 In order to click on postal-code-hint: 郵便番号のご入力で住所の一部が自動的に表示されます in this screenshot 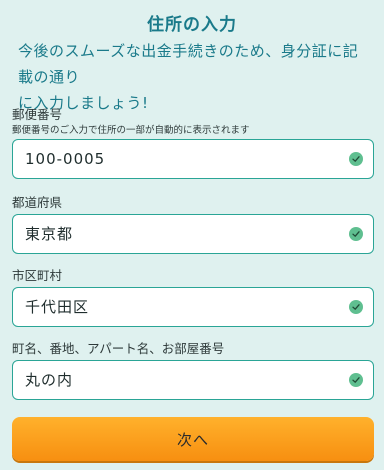, I will do `click(131, 130)`.